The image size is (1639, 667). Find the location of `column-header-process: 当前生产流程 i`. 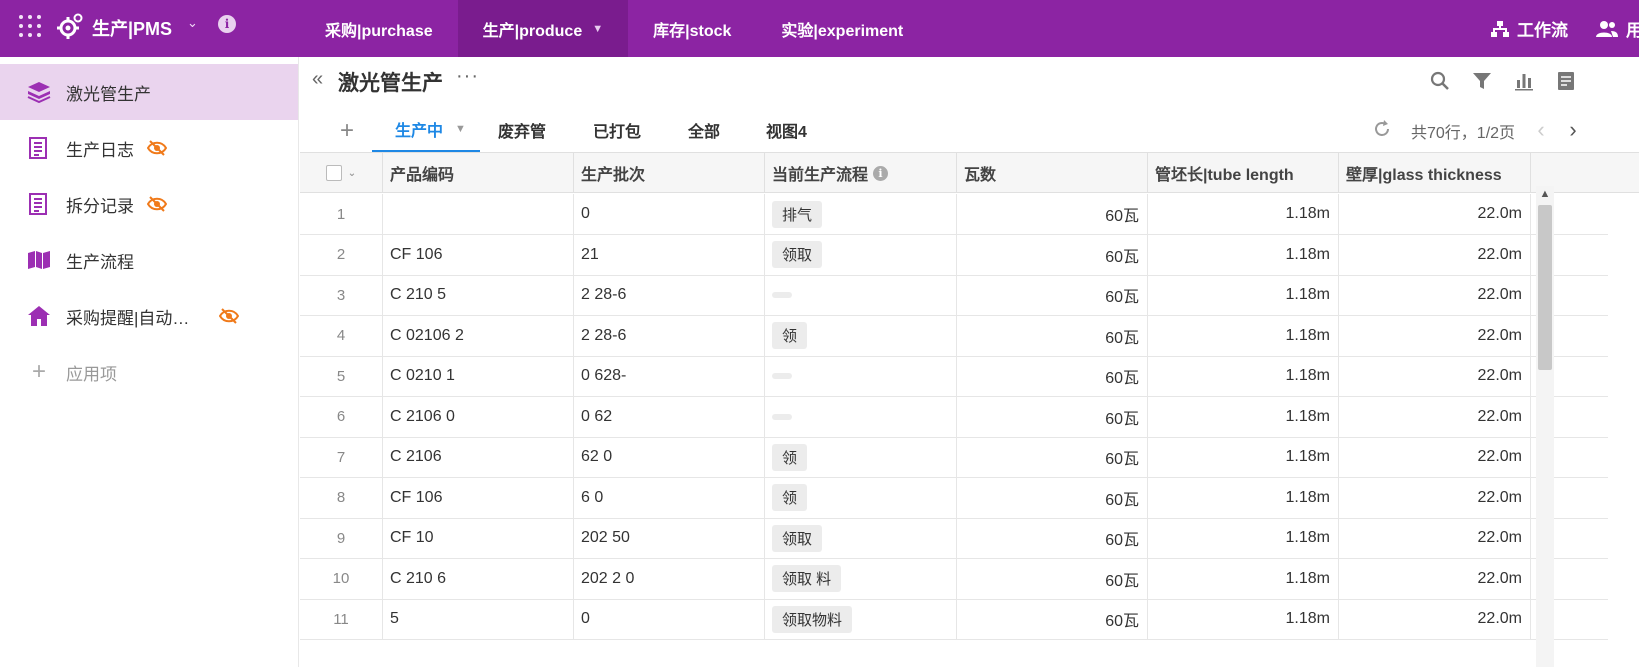

column-header-process: 当前生产流程 i is located at coordinates (861, 173).